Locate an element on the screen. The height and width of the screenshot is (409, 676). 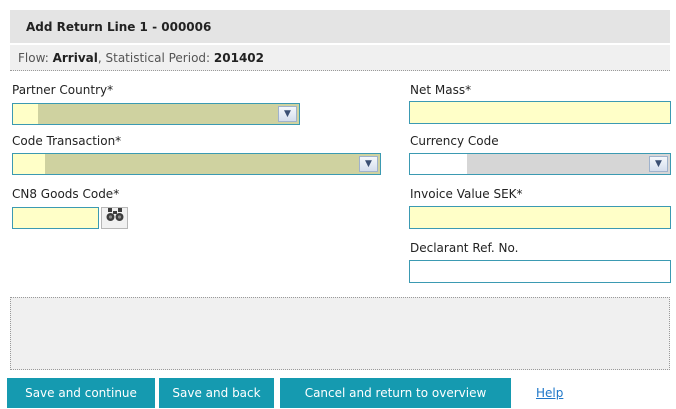
currency-code-label: Currency Code is located at coordinates (454, 141).